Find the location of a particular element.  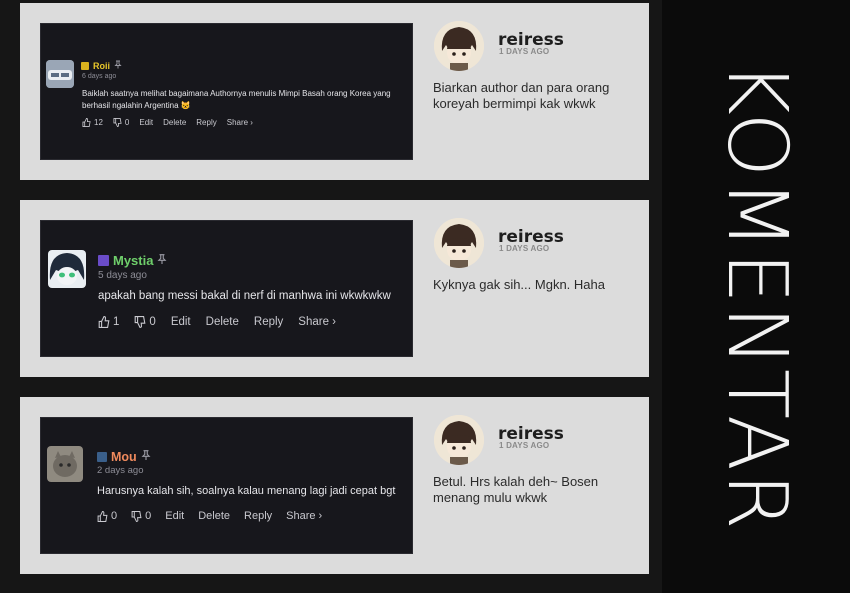

like-button: 1 is located at coordinates (108, 322).